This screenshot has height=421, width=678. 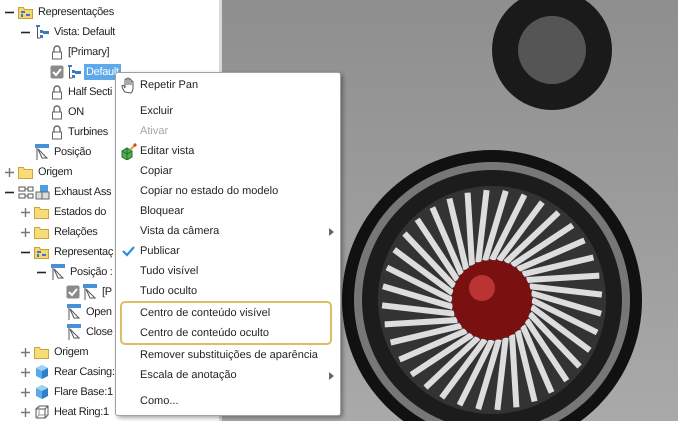 What do you see at coordinates (83, 192) in the screenshot?
I see `tree-item-label: Exhaust Ass` at bounding box center [83, 192].